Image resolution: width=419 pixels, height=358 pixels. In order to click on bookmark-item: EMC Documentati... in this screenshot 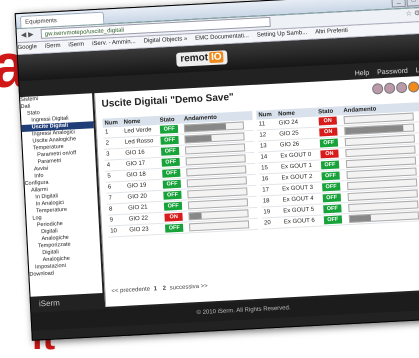, I will do `click(222, 37)`.